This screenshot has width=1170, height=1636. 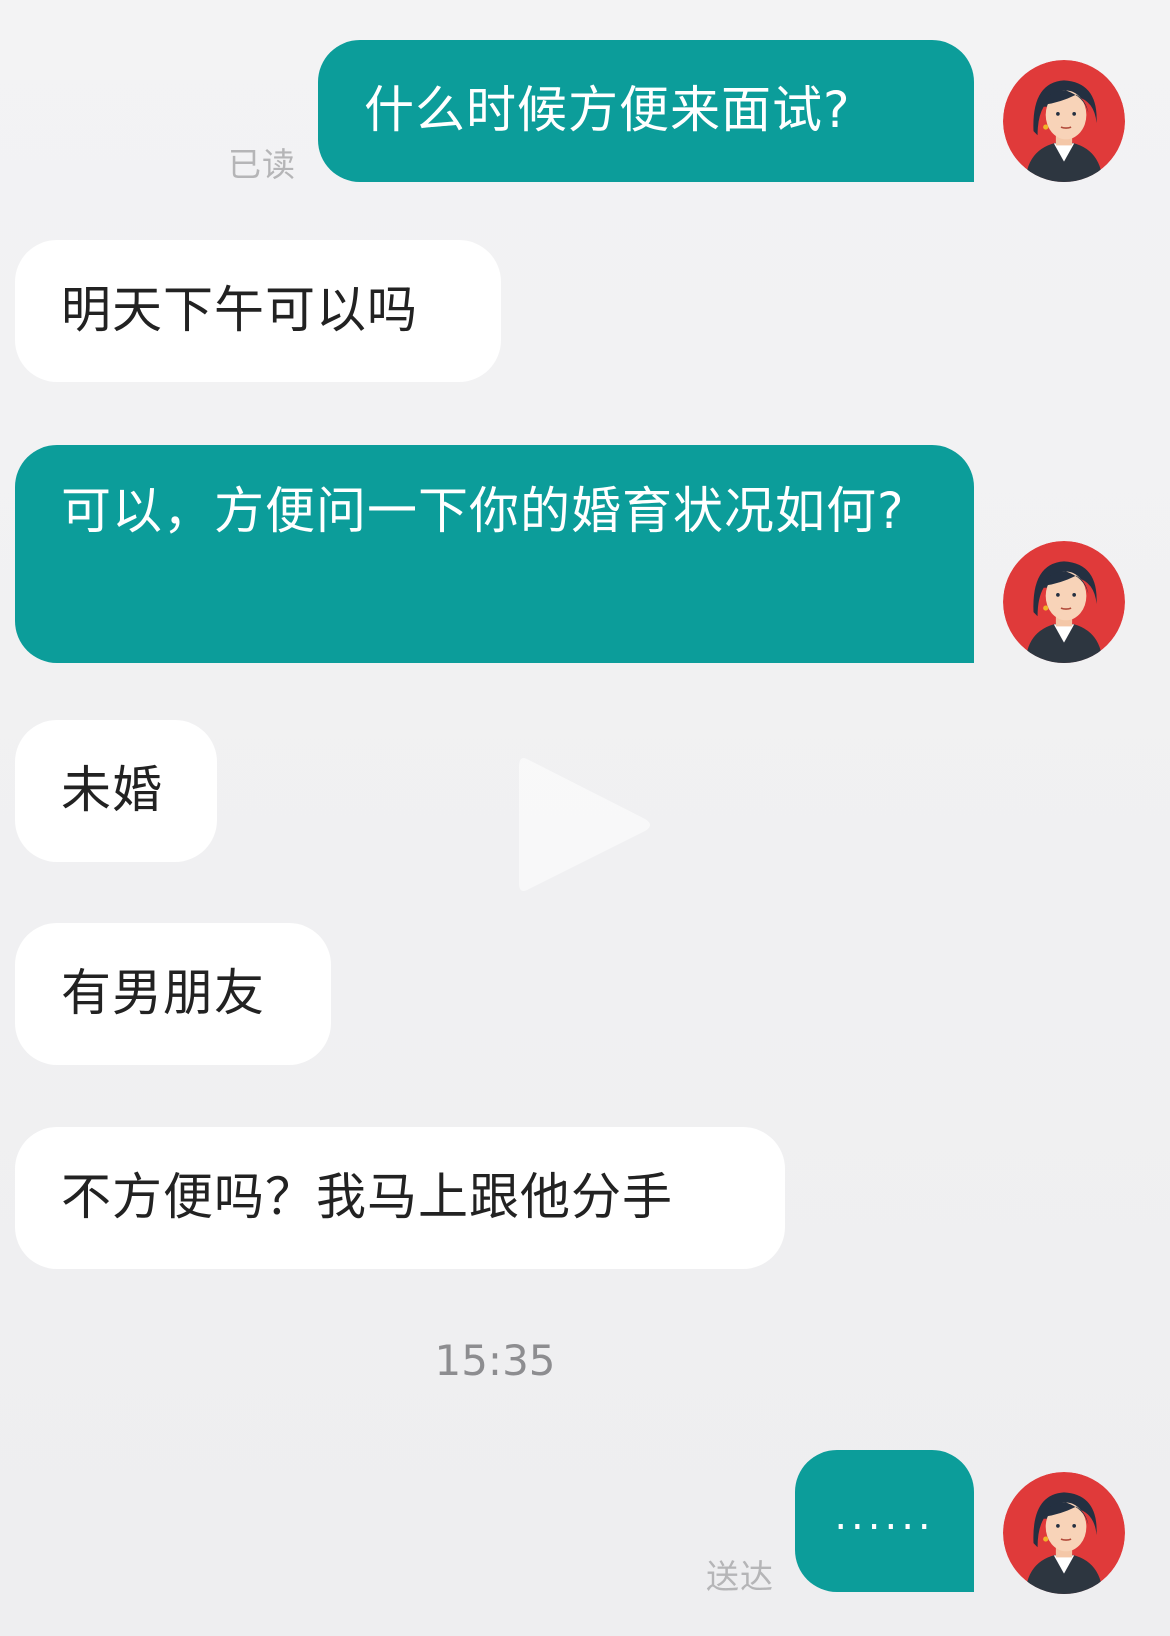 What do you see at coordinates (607, 110) in the screenshot?
I see `message-text: 什么时候方便来面试?` at bounding box center [607, 110].